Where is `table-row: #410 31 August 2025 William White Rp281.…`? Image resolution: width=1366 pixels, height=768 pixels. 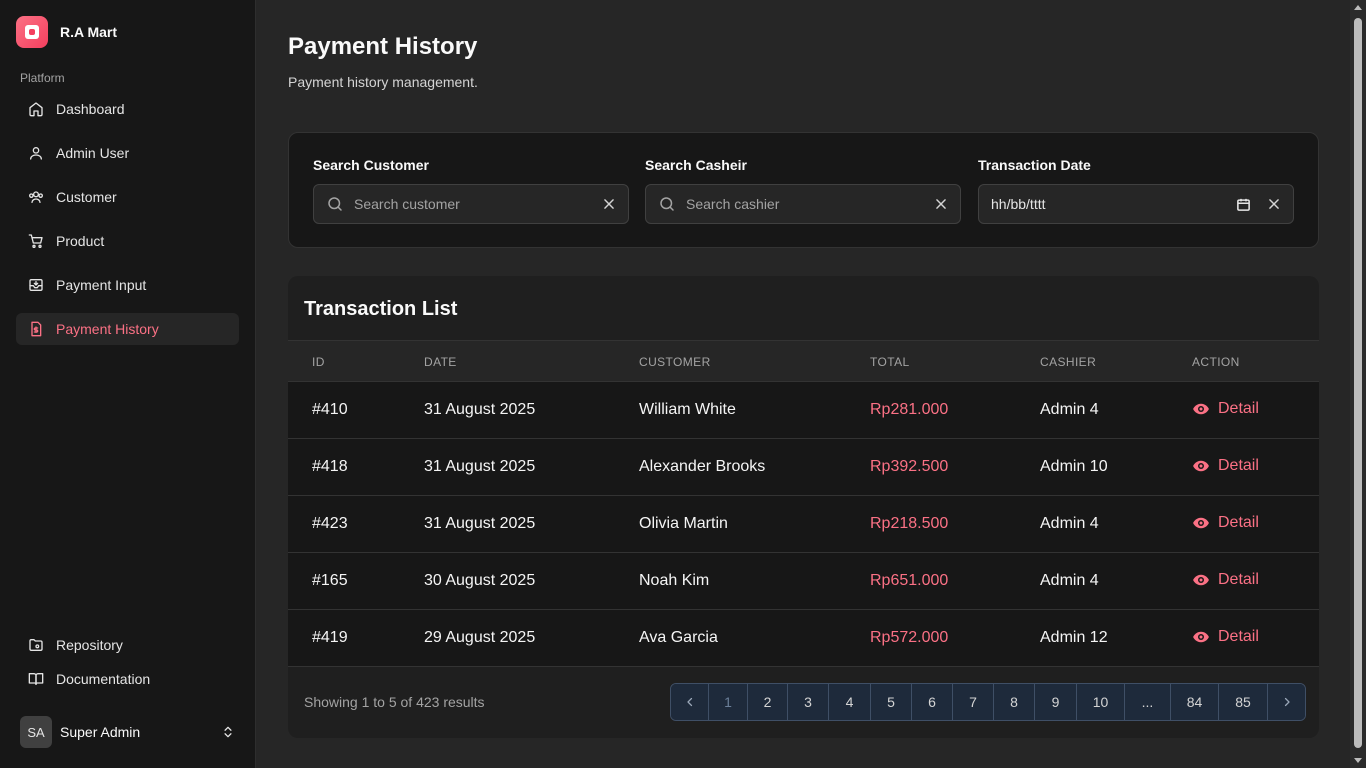 table-row: #410 31 August 2025 William White Rp281.… is located at coordinates (803, 410).